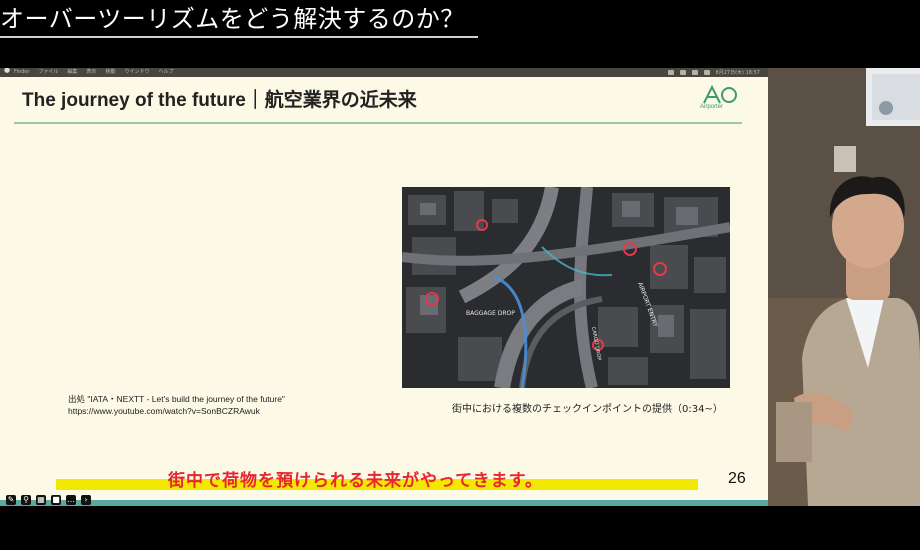  What do you see at coordinates (694, 72) in the screenshot?
I see `wifi-icon` at bounding box center [694, 72].